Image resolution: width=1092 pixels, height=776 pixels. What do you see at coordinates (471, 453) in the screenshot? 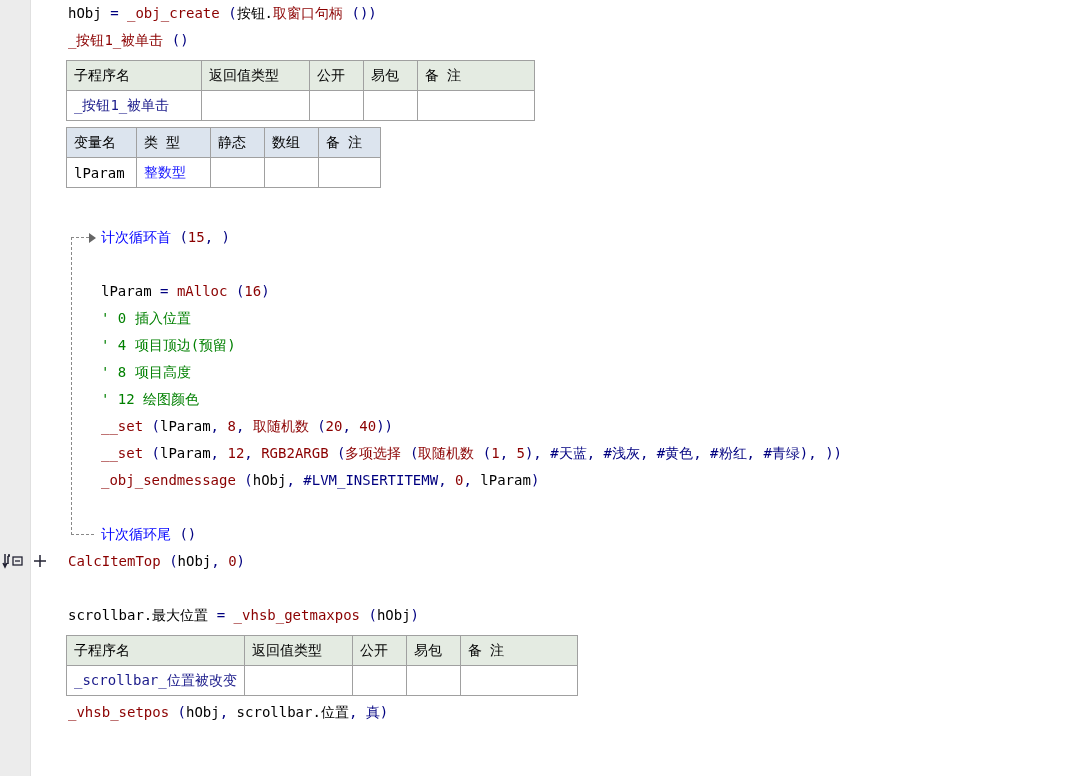
I see `code-line: __set (lParam, 12, RGB2ARGB (多项选择 (取随机数 (1, 5), #天蓝, #浅灰, #黄色, #粉红, #青绿), ))` at bounding box center [471, 453].